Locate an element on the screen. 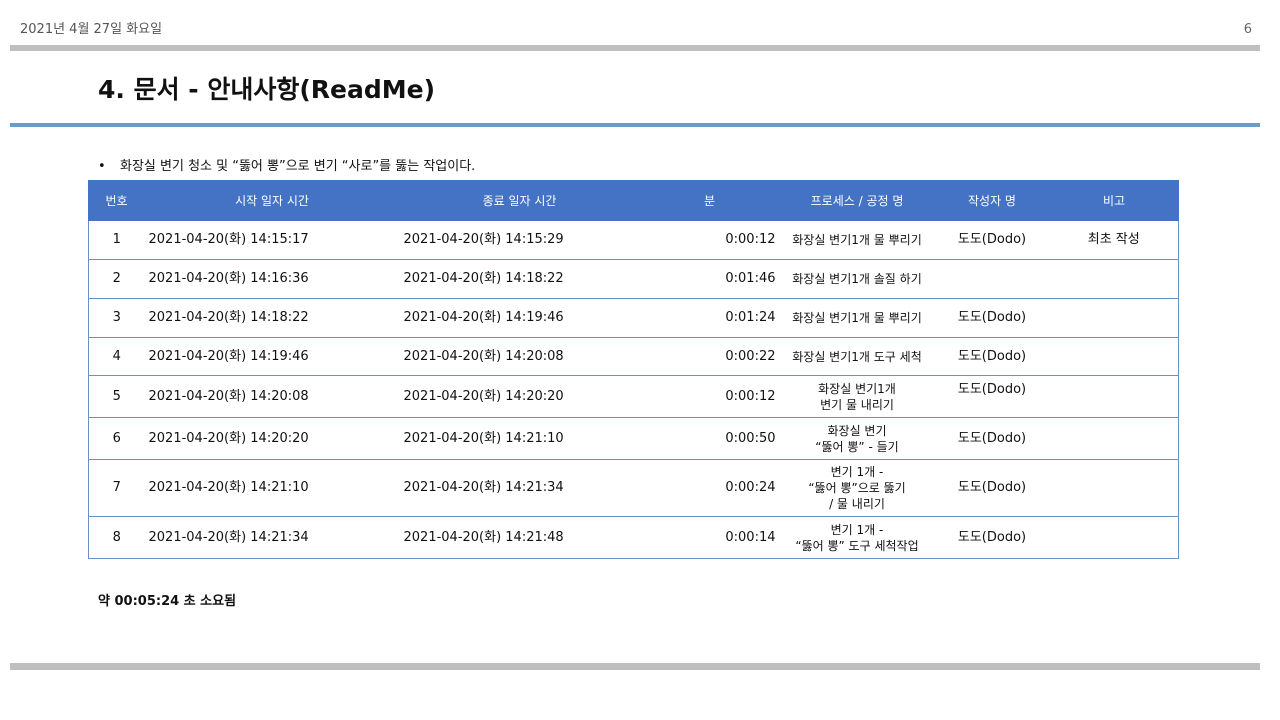 The image size is (1280, 720). total-duration-summary: 약 00:05:24 초 소요됨 is located at coordinates (167, 601).